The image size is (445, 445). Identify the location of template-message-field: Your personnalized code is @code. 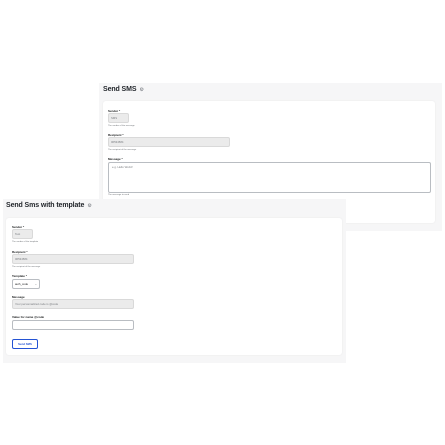
(73, 304).